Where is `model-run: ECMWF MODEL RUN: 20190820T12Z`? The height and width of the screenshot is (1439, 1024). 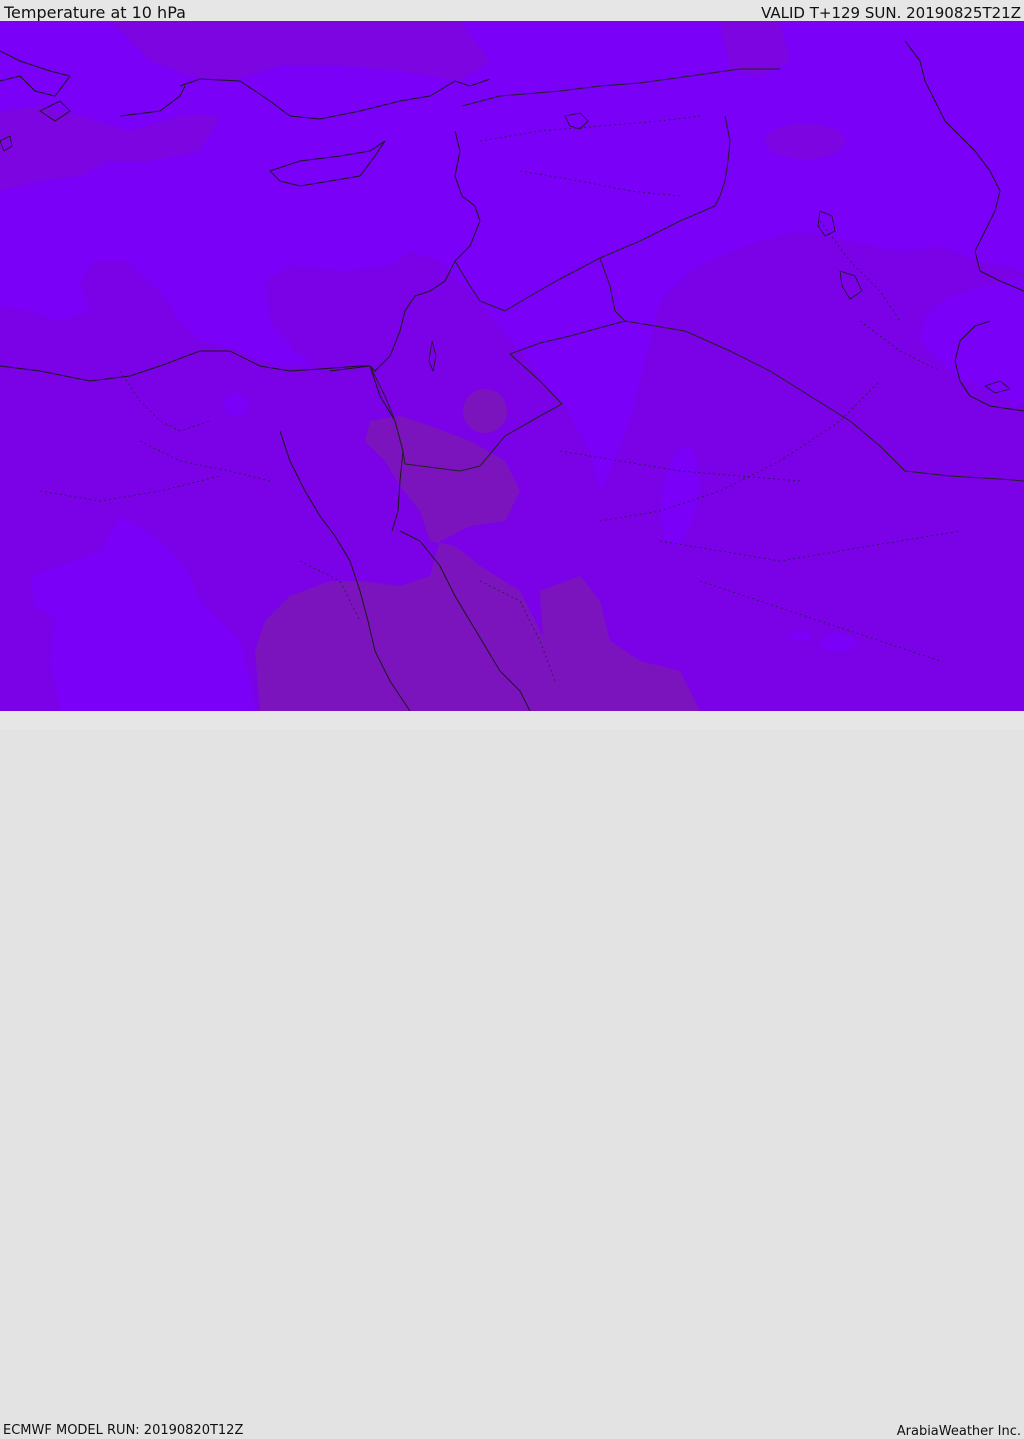
model-run: ECMWF MODEL RUN: 20190820T12Z is located at coordinates (123, 1430).